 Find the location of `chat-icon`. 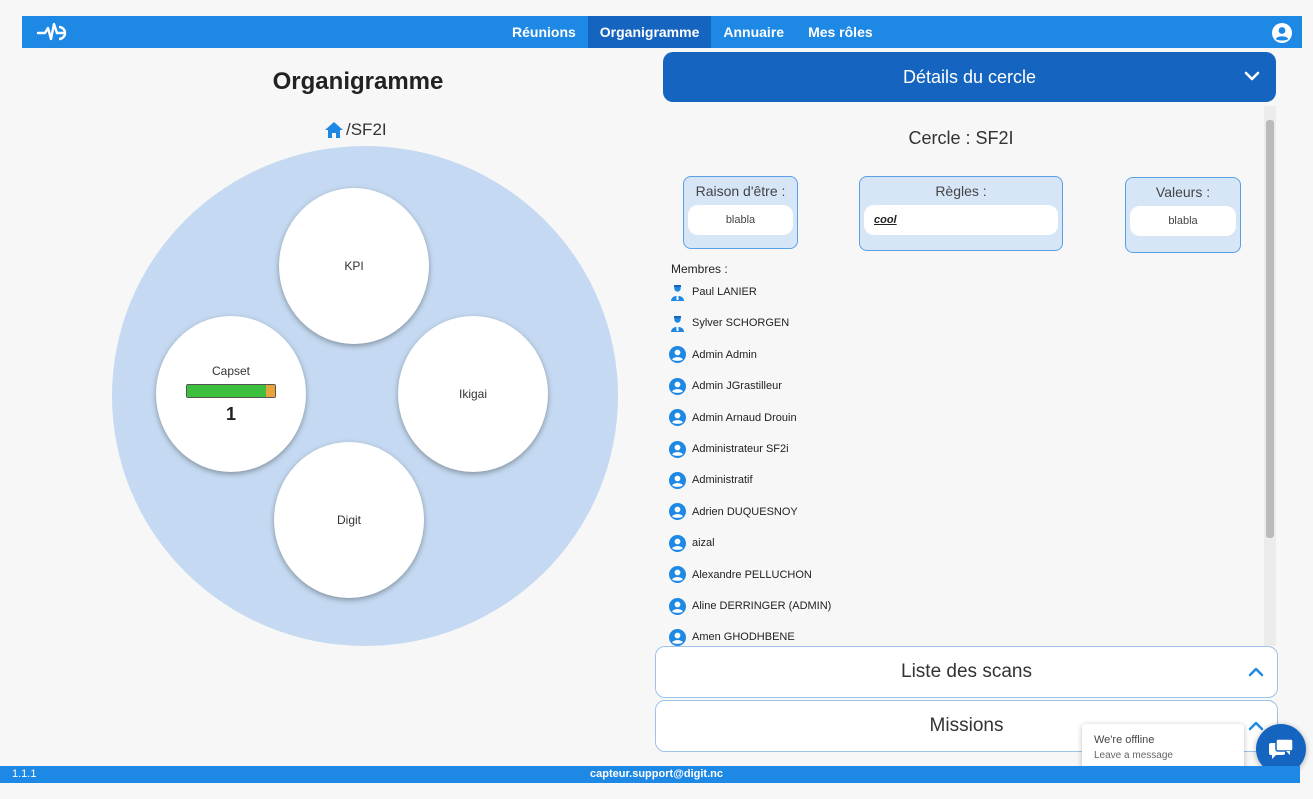

chat-icon is located at coordinates (1281, 748).